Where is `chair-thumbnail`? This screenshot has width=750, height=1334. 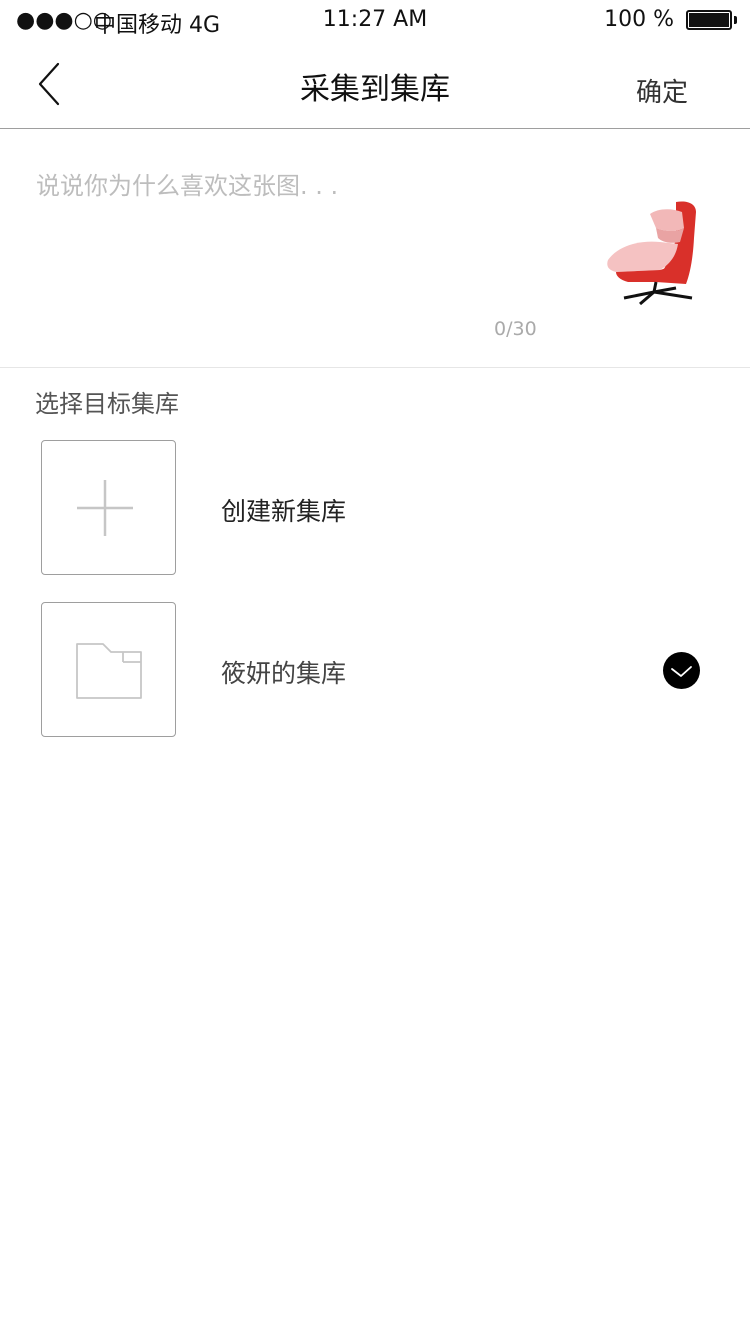
chair-thumbnail is located at coordinates (651, 253).